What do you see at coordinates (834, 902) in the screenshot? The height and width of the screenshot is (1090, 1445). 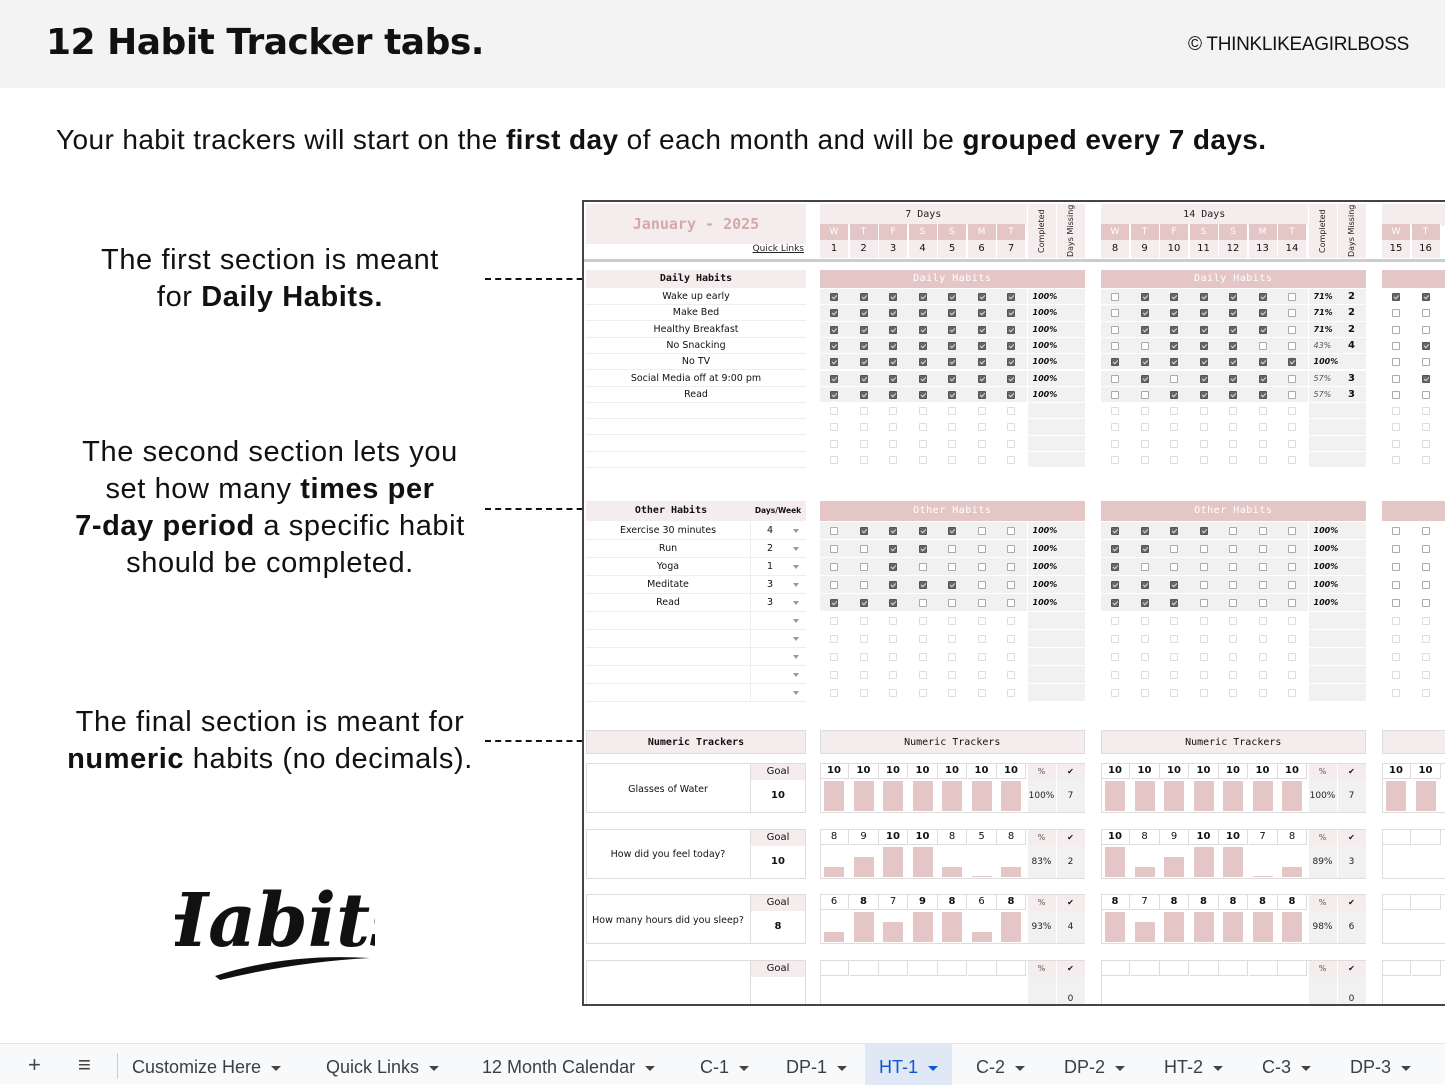 I see `numeric-day-value: 6` at bounding box center [834, 902].